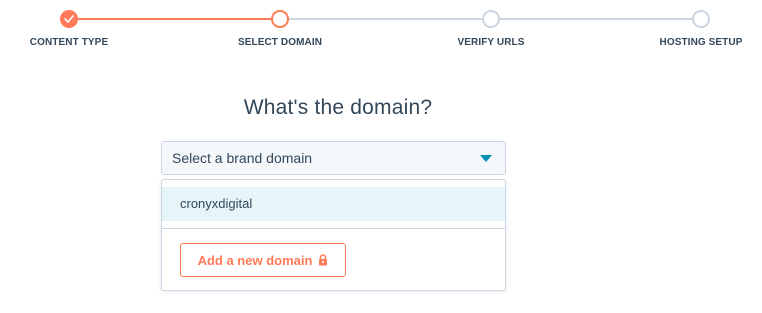  I want to click on brand-domain-select: Select a brand domain, so click(333, 158).